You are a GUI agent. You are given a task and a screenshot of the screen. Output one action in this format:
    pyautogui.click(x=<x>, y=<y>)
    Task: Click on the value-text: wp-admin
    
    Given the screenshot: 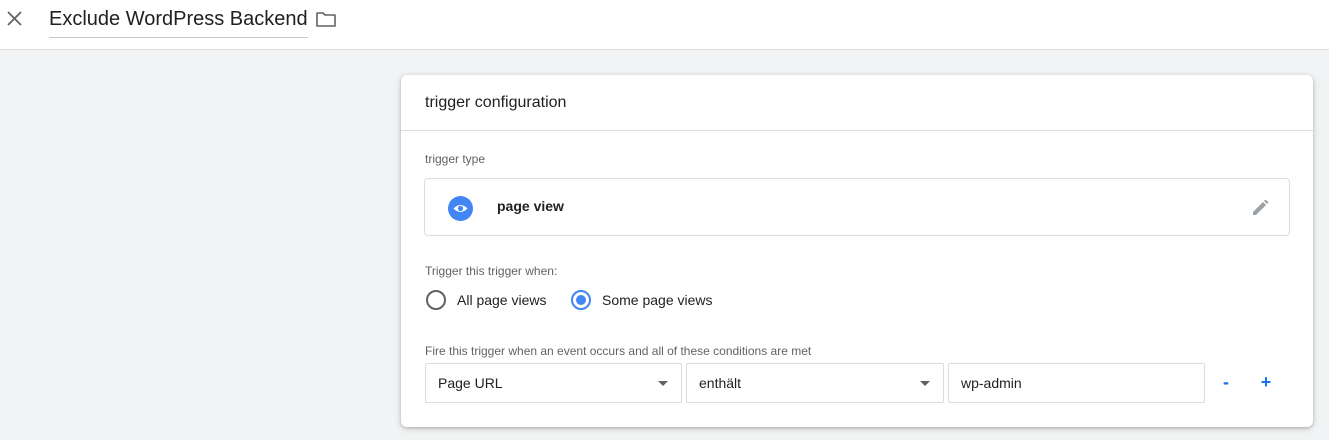 What is the action you would take?
    pyautogui.click(x=991, y=383)
    